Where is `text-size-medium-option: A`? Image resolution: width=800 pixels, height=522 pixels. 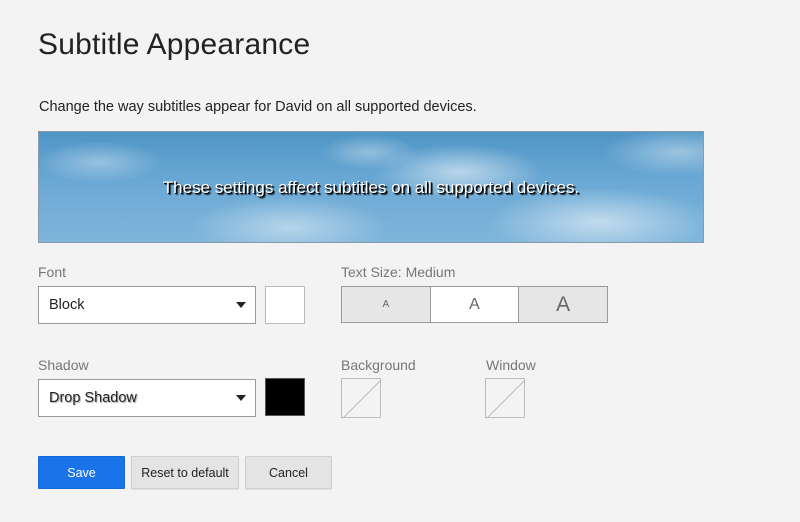 text-size-medium-option: A is located at coordinates (474, 304).